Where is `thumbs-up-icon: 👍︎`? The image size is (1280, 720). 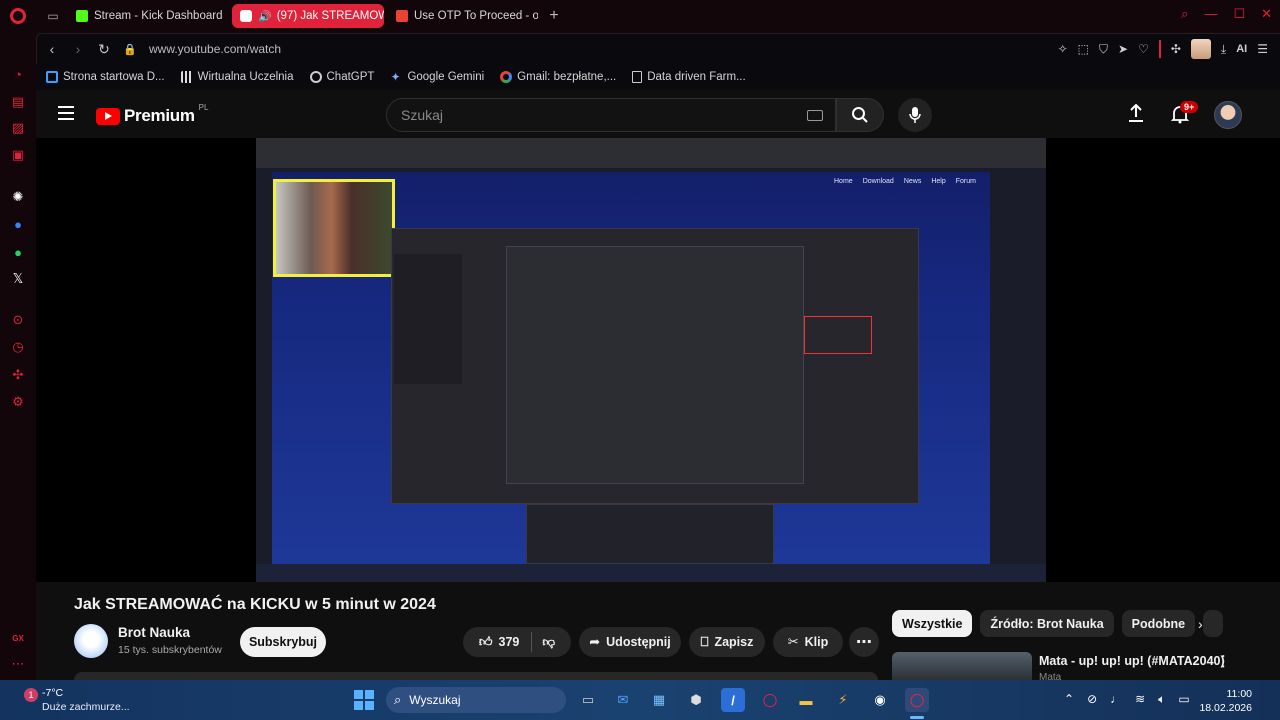
thumbs-up-icon: 👍︎ is located at coordinates (486, 642).